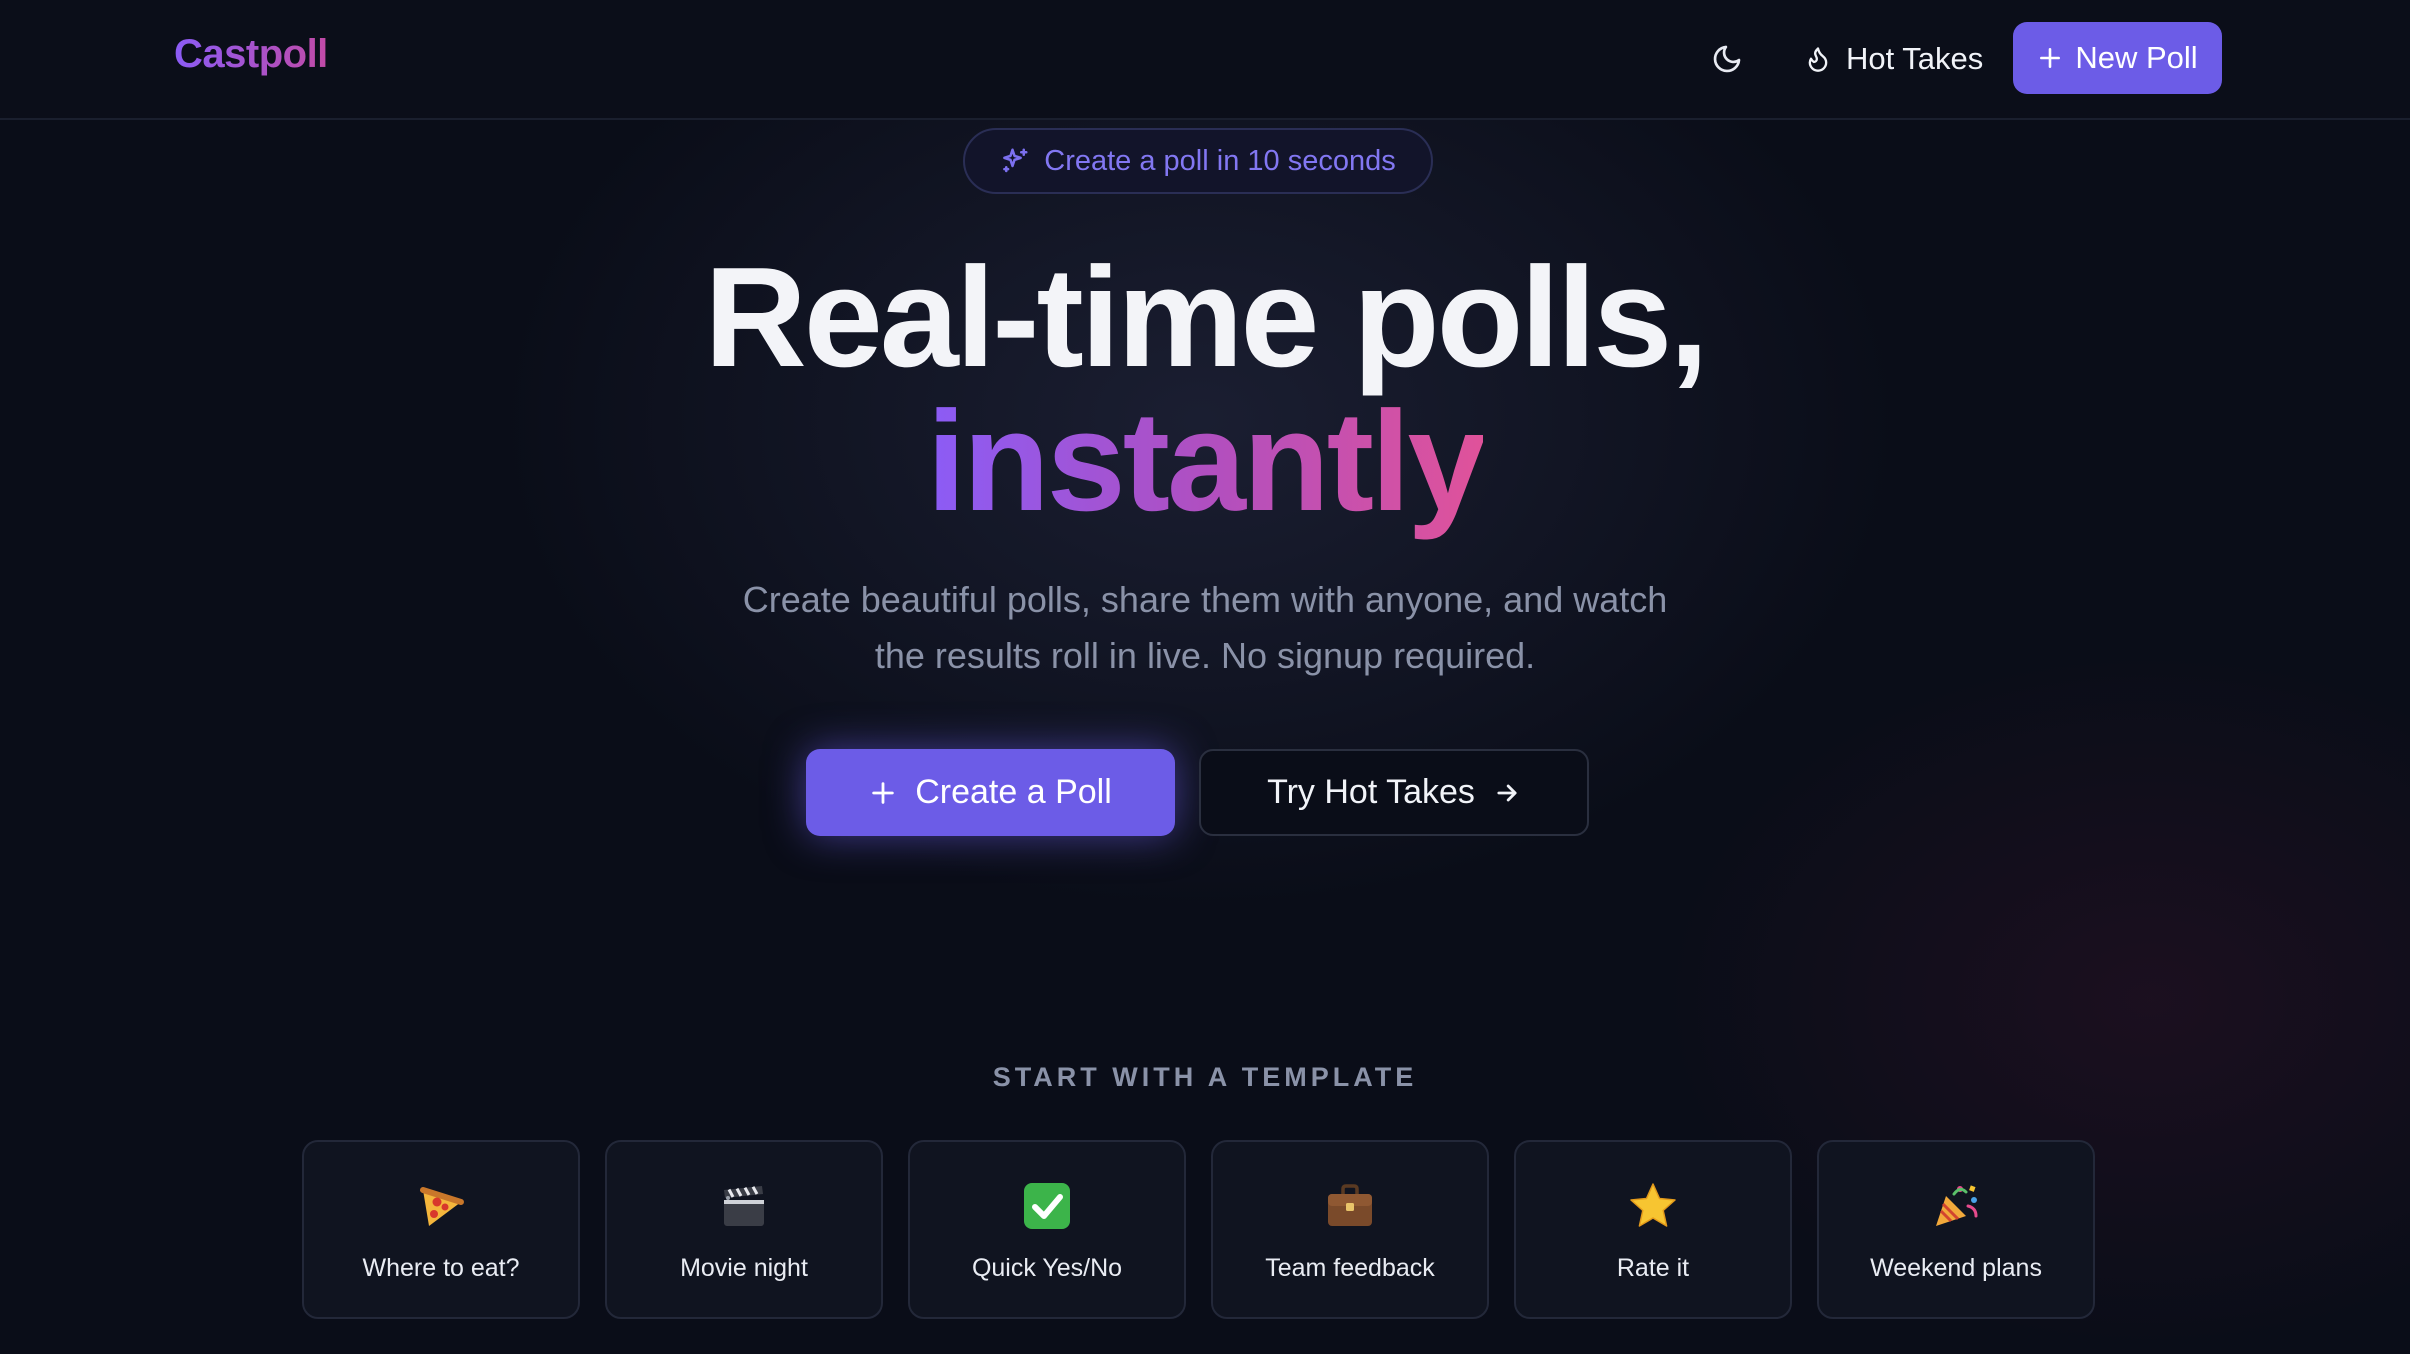  Describe the element at coordinates (744, 1268) in the screenshot. I see `template-label: Movie night` at that location.